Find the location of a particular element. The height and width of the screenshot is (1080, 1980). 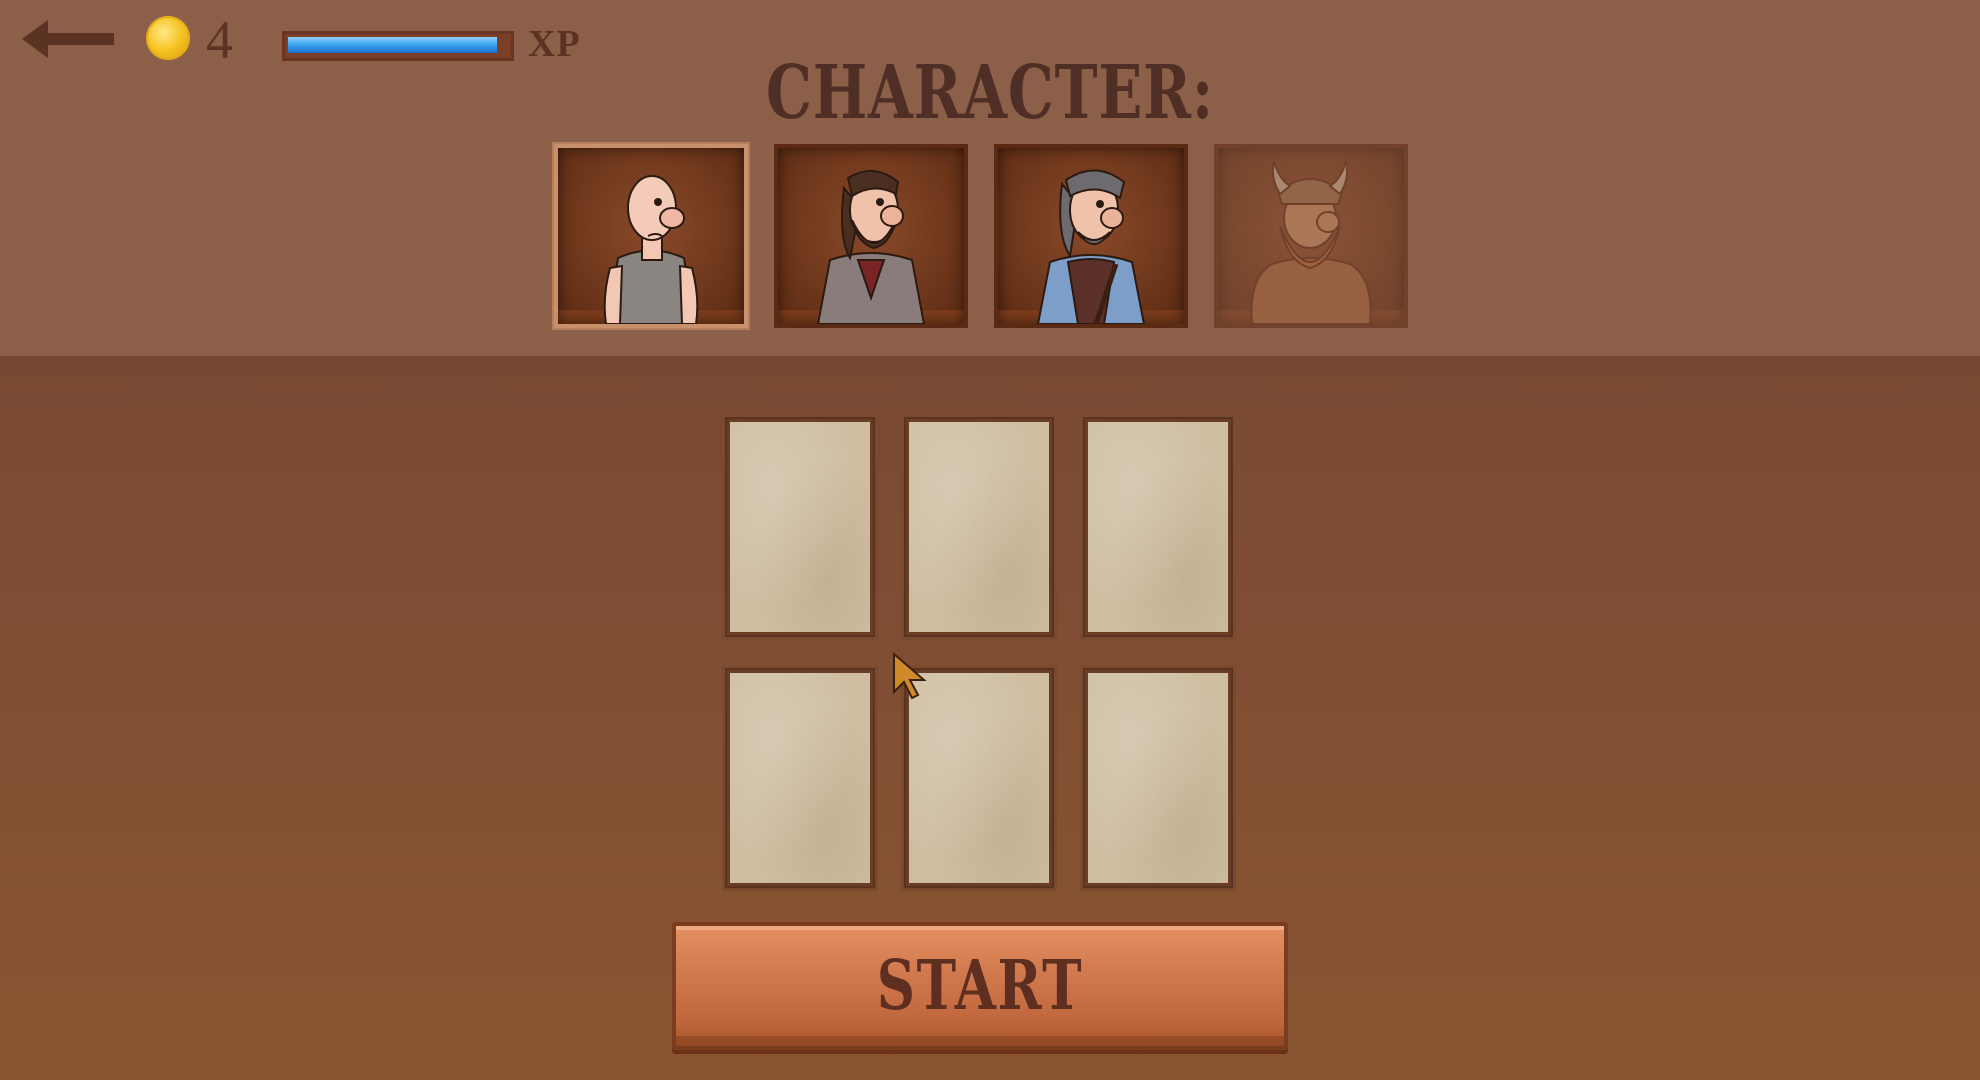

back-button is located at coordinates (68, 39).